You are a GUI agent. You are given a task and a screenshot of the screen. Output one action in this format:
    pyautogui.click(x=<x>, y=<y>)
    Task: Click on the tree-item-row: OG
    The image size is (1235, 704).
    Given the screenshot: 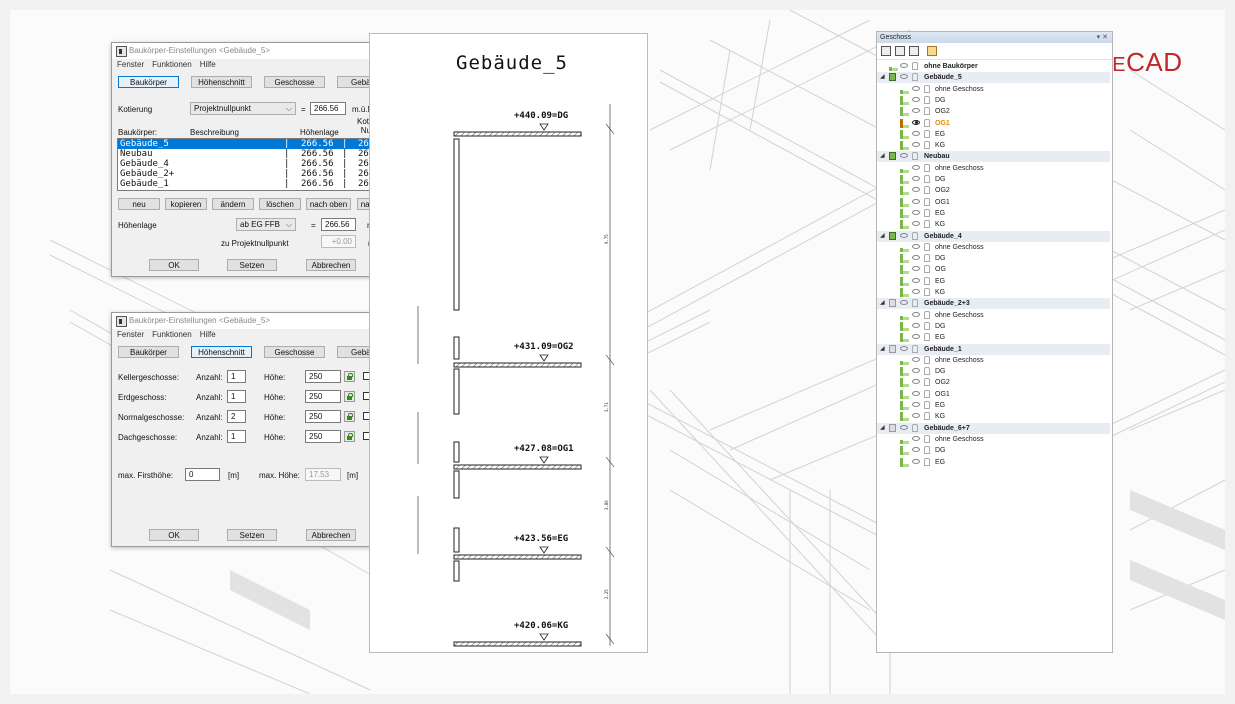 What is the action you would take?
    pyautogui.click(x=993, y=269)
    